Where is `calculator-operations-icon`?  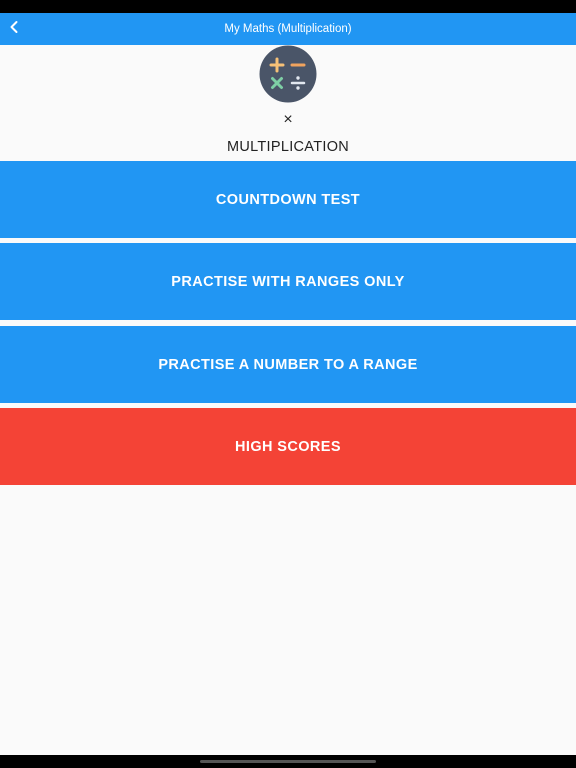
calculator-operations-icon is located at coordinates (288, 74).